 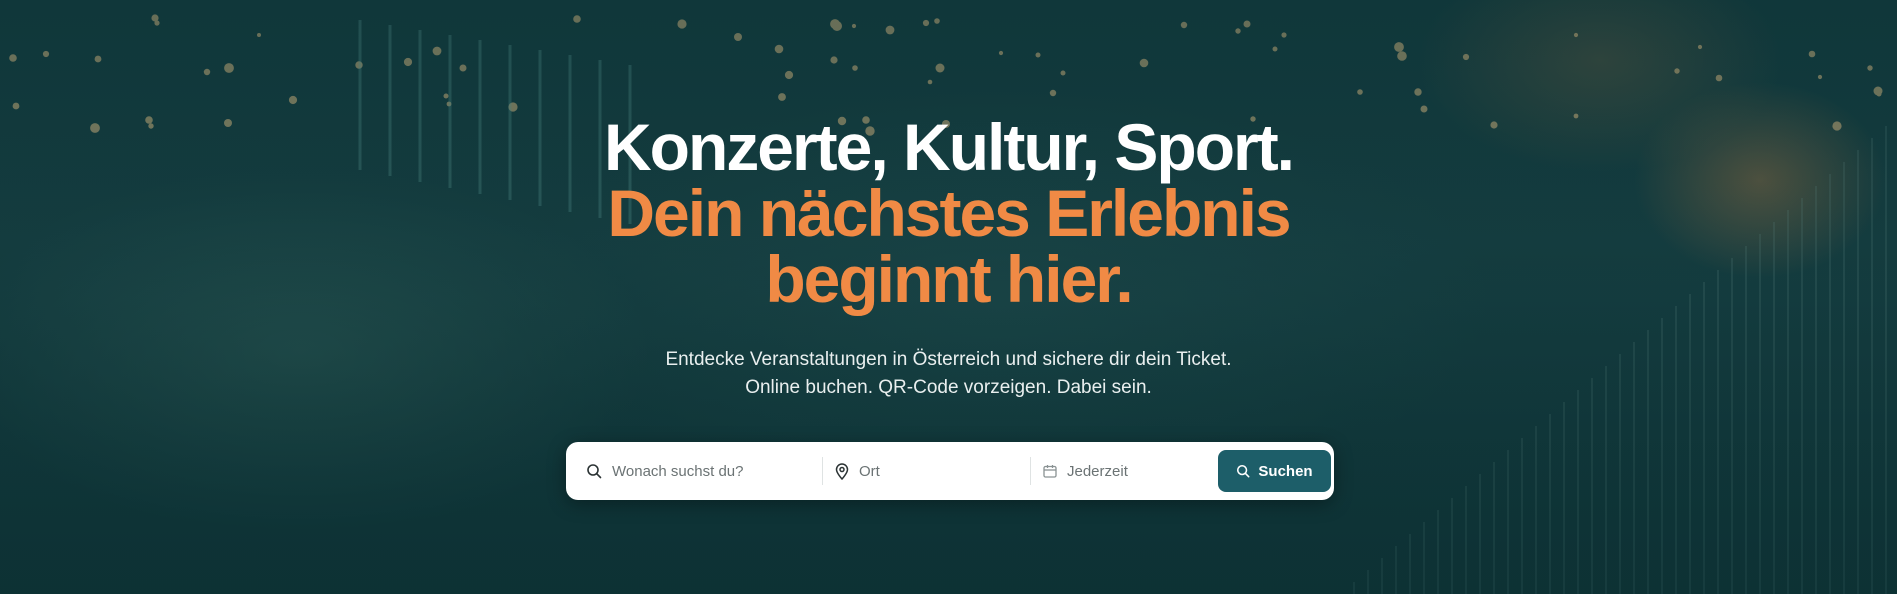 I want to click on search-query-field: Wonach suchst du?, so click(x=694, y=471).